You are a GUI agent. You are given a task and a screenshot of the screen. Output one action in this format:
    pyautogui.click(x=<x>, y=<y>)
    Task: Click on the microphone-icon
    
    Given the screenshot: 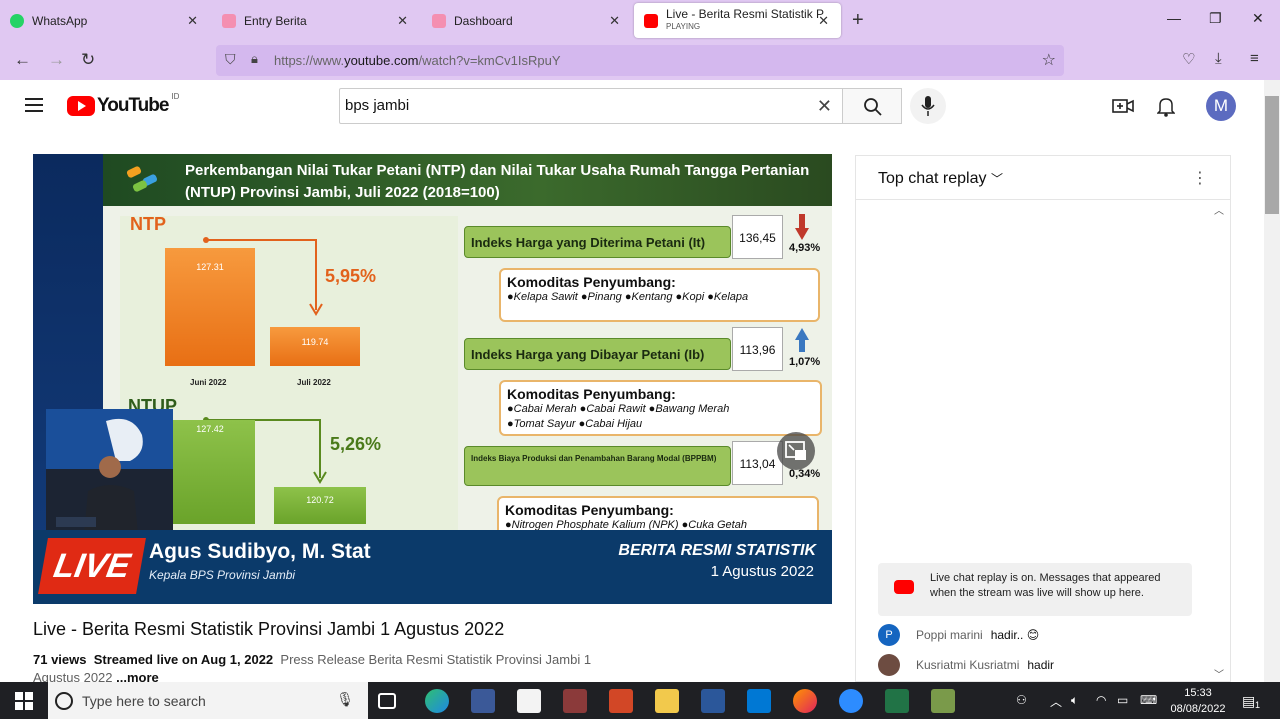 What is the action you would take?
    pyautogui.click(x=928, y=106)
    